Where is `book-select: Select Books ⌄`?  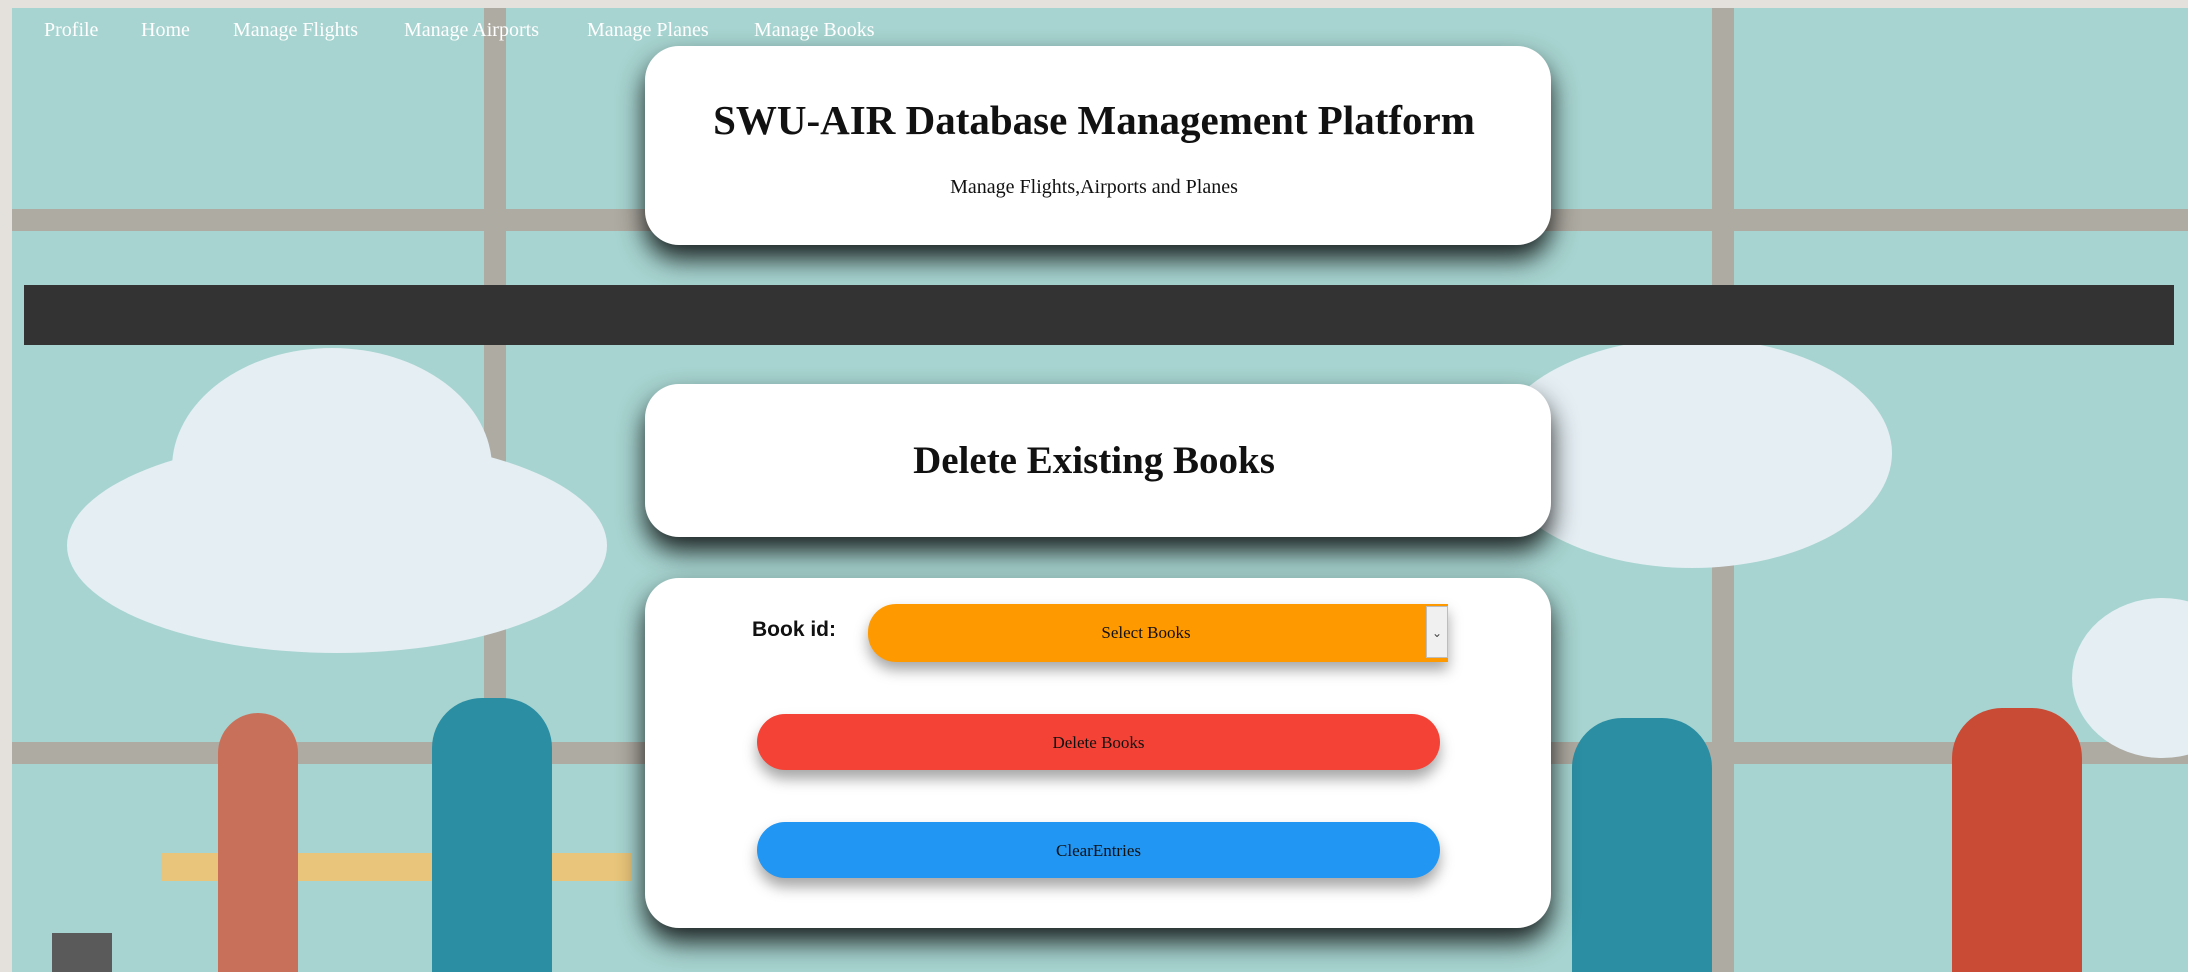 book-select: Select Books ⌄ is located at coordinates (1158, 633).